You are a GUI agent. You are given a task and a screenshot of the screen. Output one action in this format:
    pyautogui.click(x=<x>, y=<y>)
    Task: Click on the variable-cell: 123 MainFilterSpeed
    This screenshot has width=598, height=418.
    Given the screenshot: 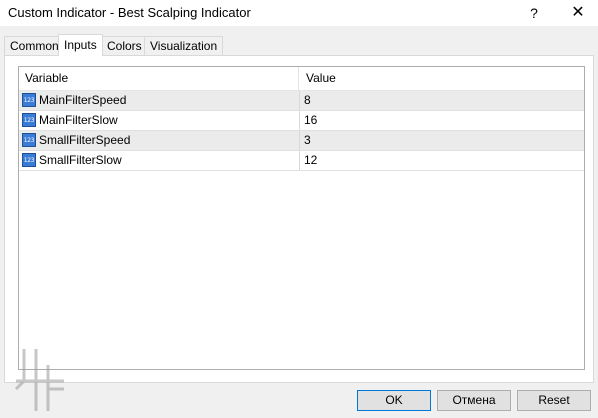 What is the action you would take?
    pyautogui.click(x=159, y=100)
    